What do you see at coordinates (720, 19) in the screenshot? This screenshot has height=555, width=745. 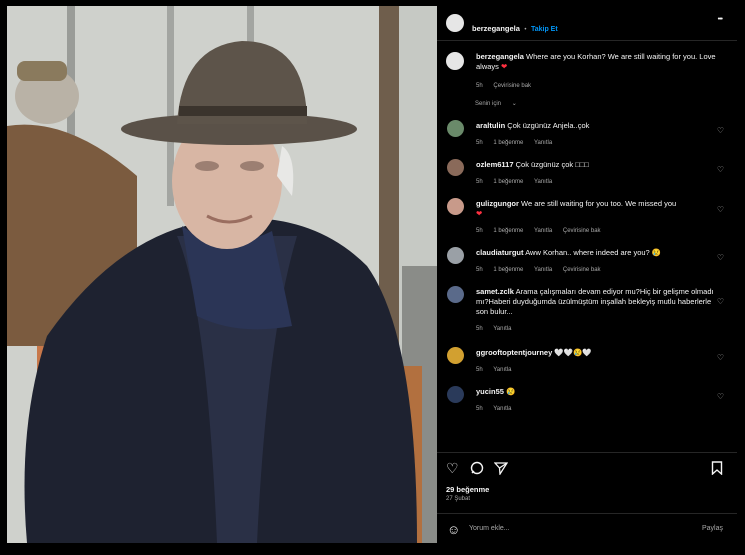 I see `more-options-icon: •••` at bounding box center [720, 19].